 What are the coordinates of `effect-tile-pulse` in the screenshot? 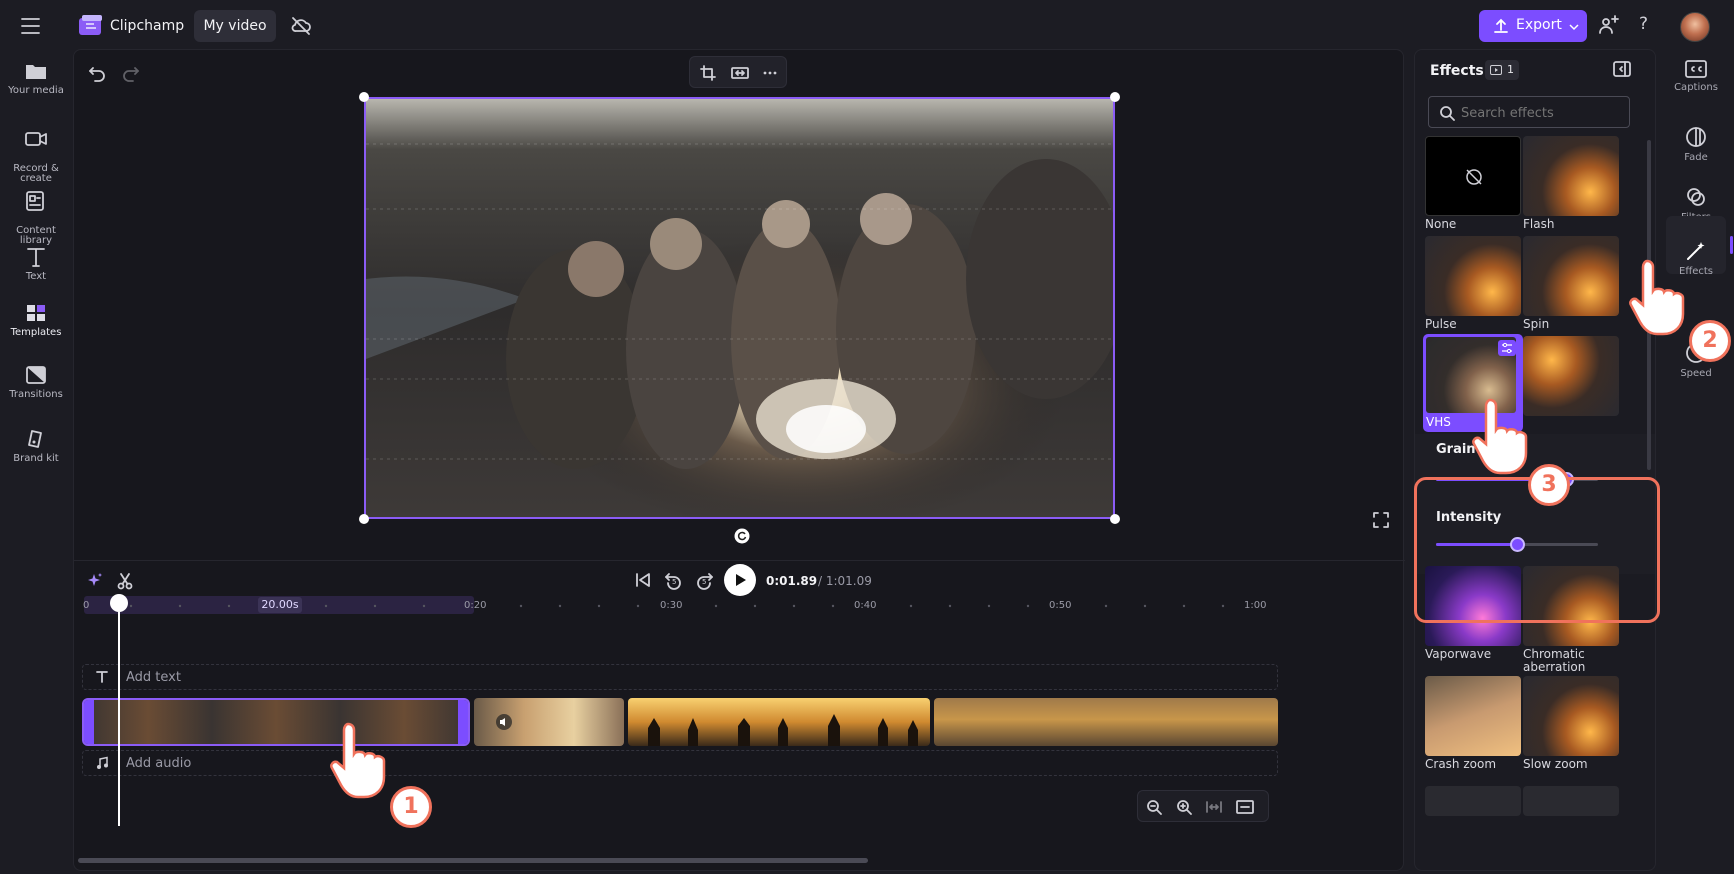 It's located at (1473, 276).